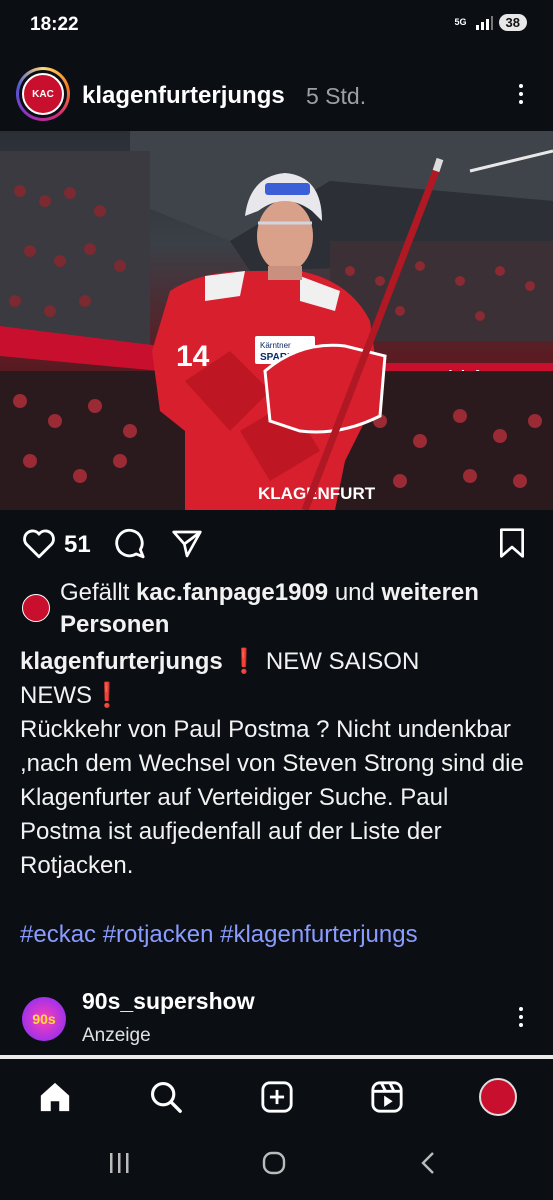 The width and height of the screenshot is (553, 1200). What do you see at coordinates (460, 22) in the screenshot?
I see `network-type: 5G` at bounding box center [460, 22].